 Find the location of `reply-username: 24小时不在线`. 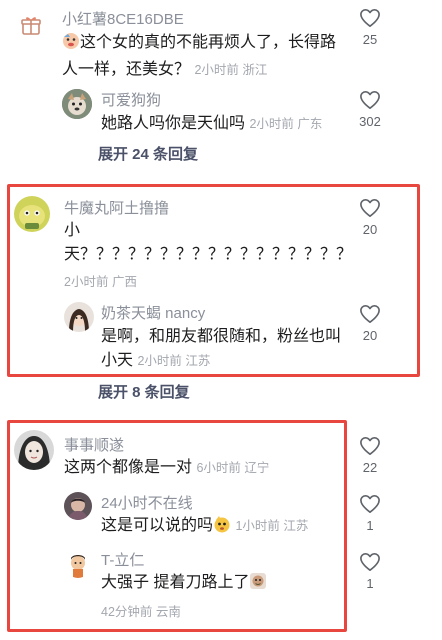

reply-username: 24小时不在线 is located at coordinates (147, 502).